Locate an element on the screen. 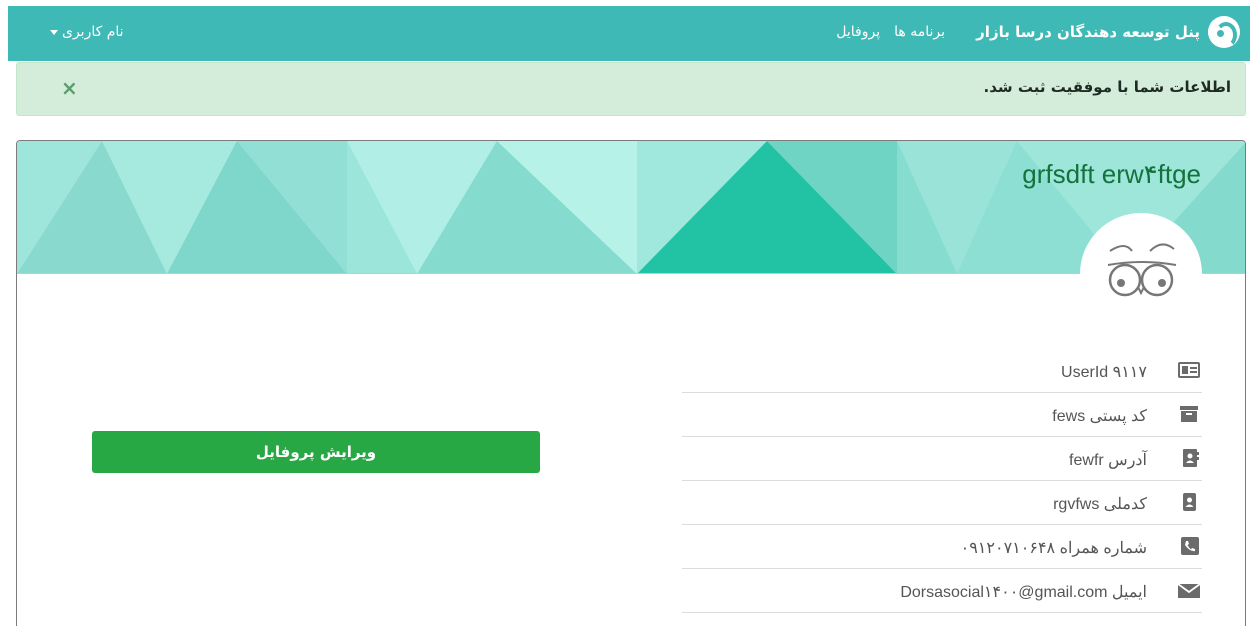 The width and height of the screenshot is (1250, 626). archive-box-icon is located at coordinates (1189, 414).